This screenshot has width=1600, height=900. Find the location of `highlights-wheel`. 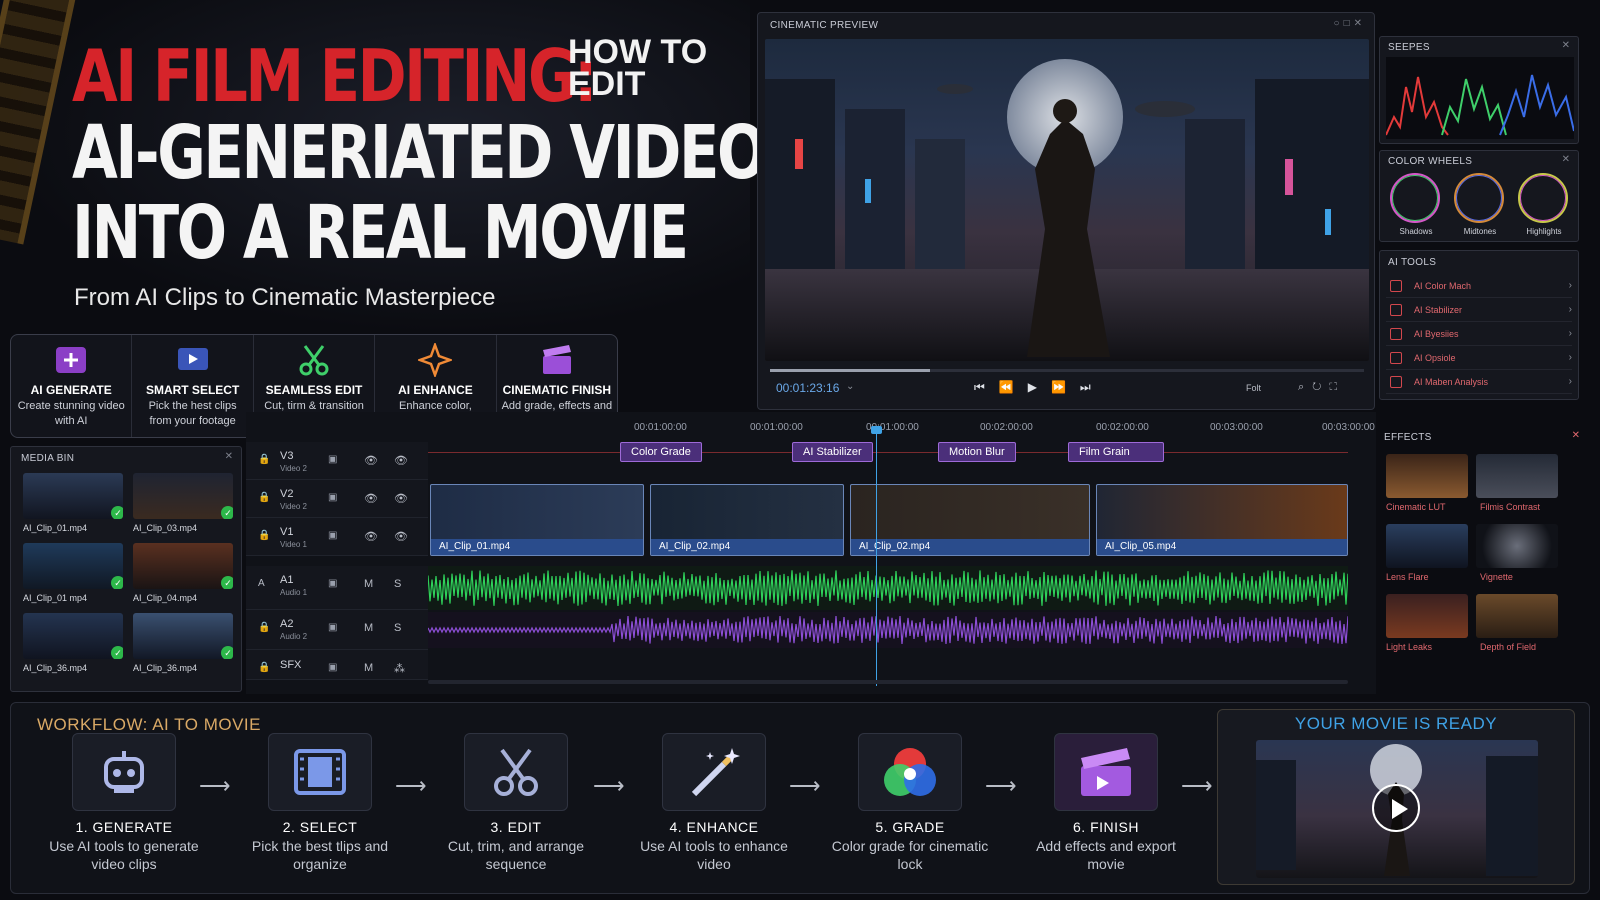

highlights-wheel is located at coordinates (1543, 198).